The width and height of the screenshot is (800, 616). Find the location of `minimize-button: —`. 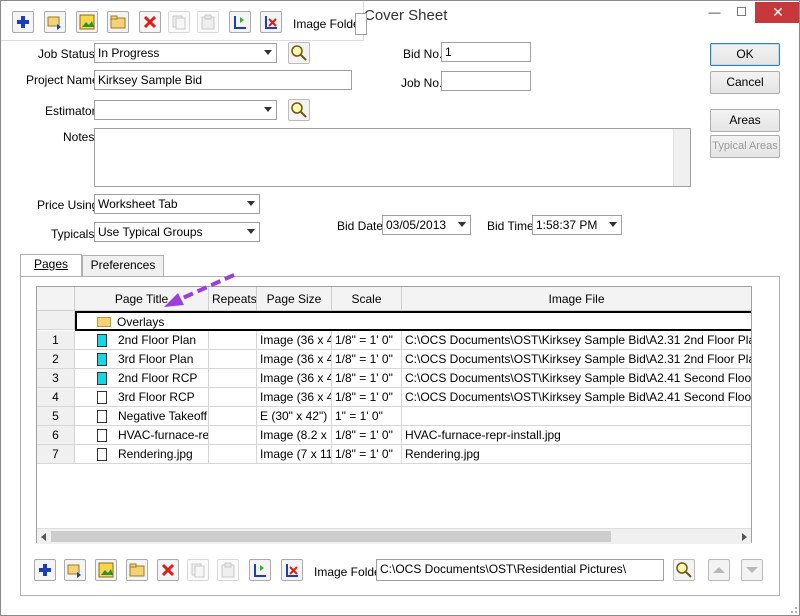

minimize-button: — is located at coordinates (714, 12).